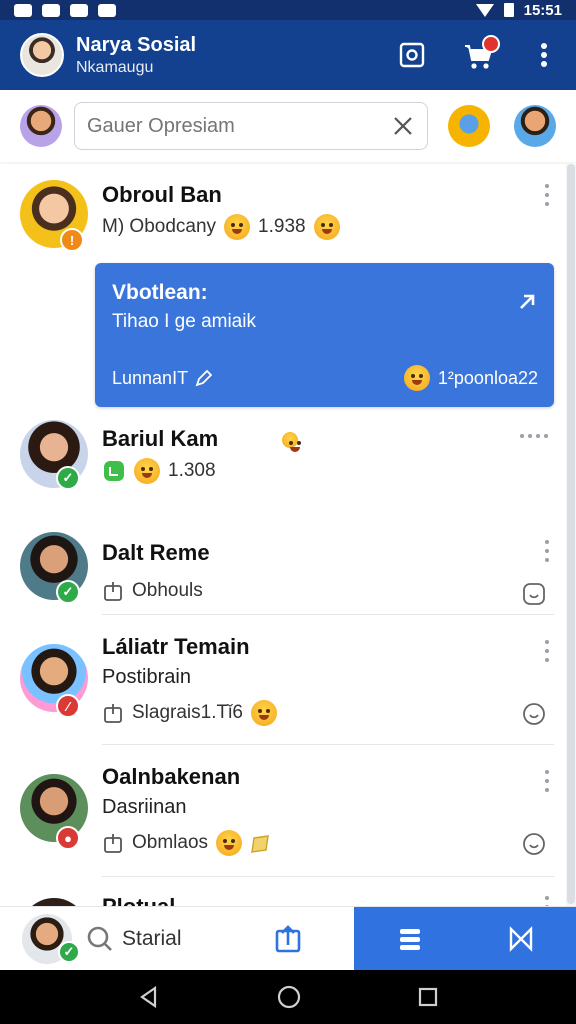  Describe the element at coordinates (41, 126) in the screenshot. I see `user-avatar` at that location.